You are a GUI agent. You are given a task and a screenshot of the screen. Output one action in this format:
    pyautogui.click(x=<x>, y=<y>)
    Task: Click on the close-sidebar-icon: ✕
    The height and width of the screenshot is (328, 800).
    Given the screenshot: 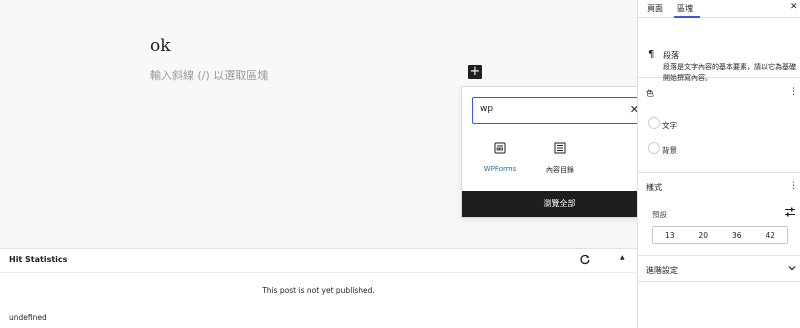 What is the action you would take?
    pyautogui.click(x=794, y=7)
    